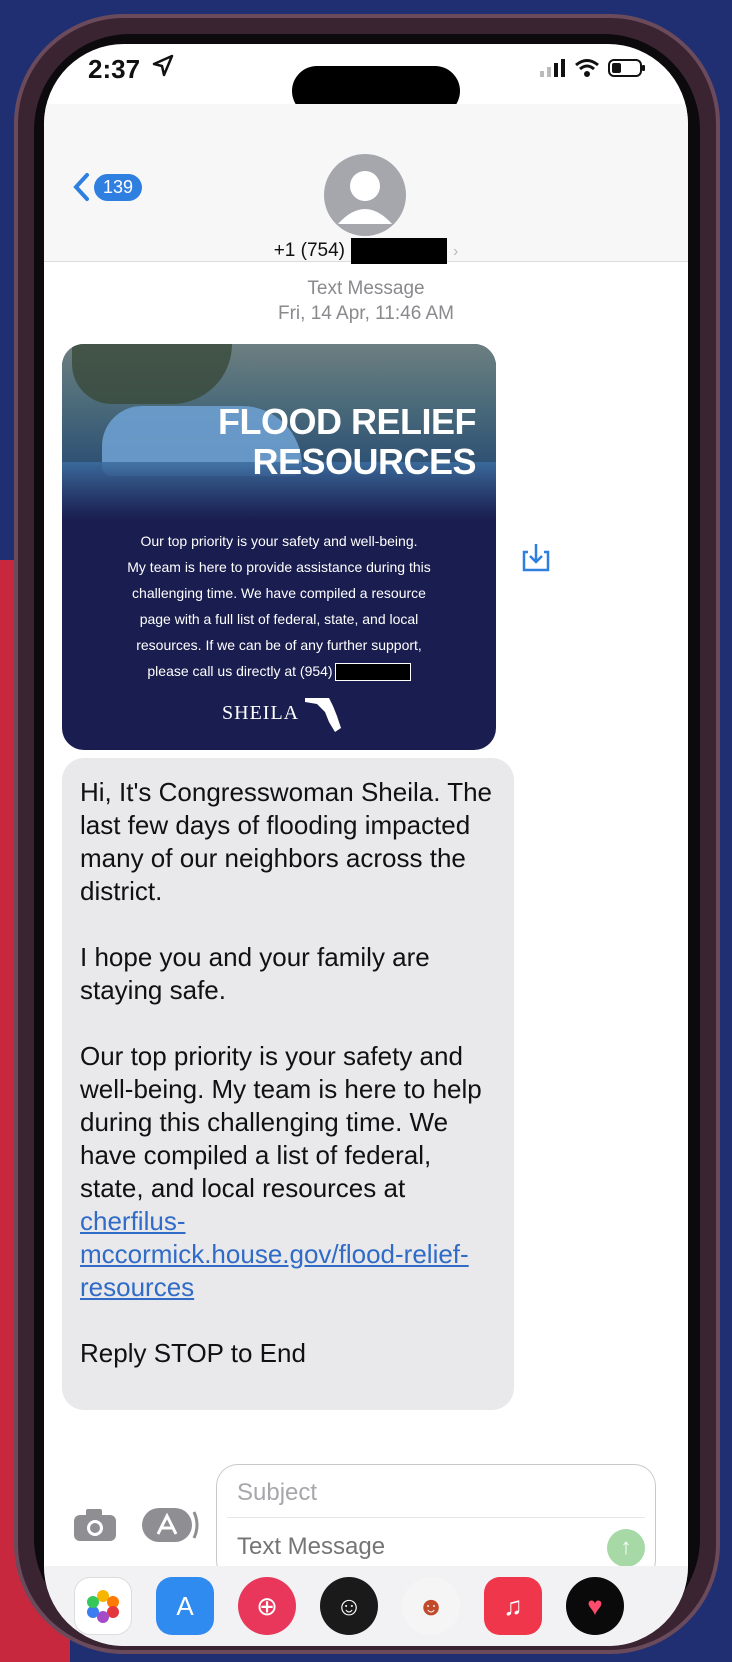 This screenshot has width=732, height=1662. I want to click on app-store-icon: A, so click(185, 1606).